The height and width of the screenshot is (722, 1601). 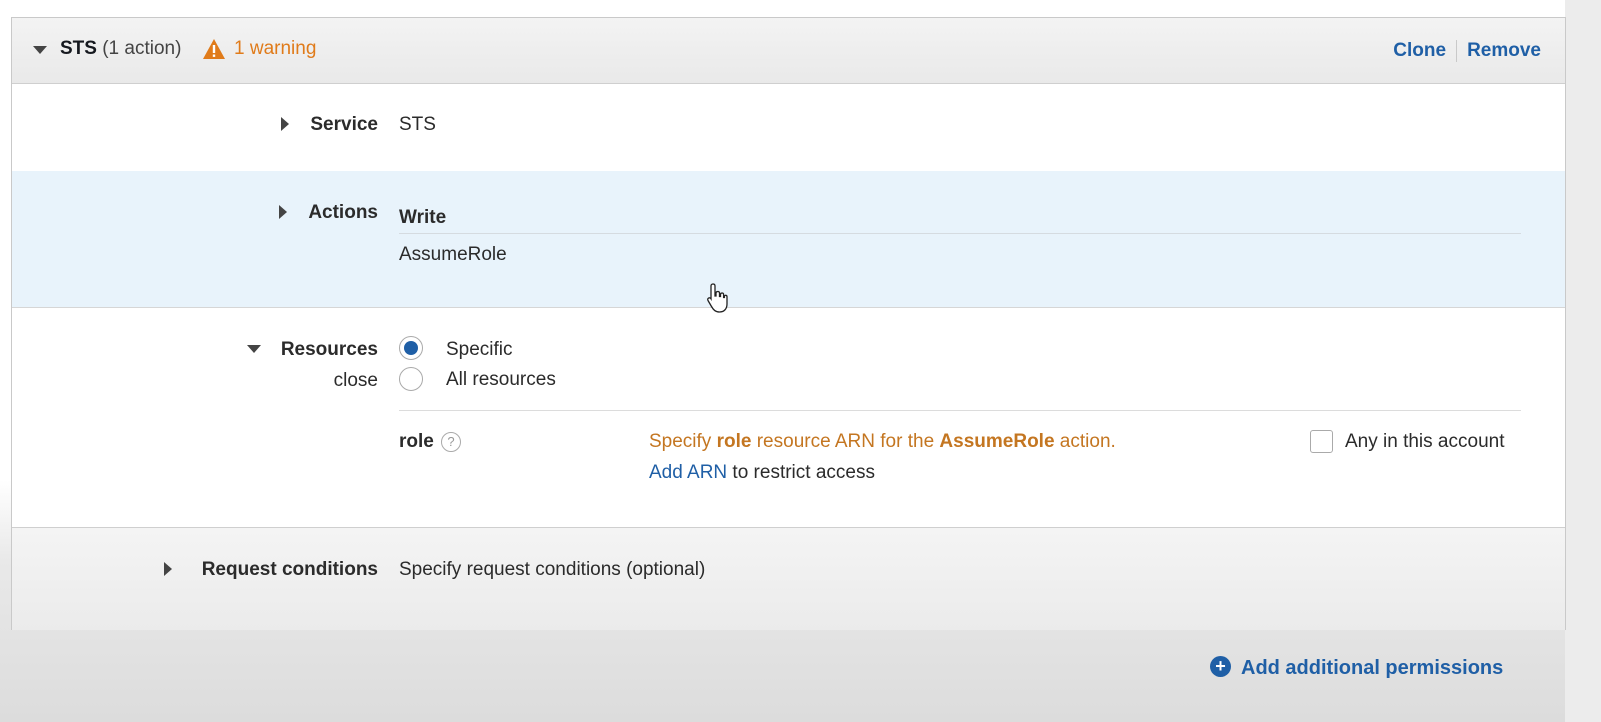 What do you see at coordinates (451, 442) in the screenshot?
I see `help-icon: ?` at bounding box center [451, 442].